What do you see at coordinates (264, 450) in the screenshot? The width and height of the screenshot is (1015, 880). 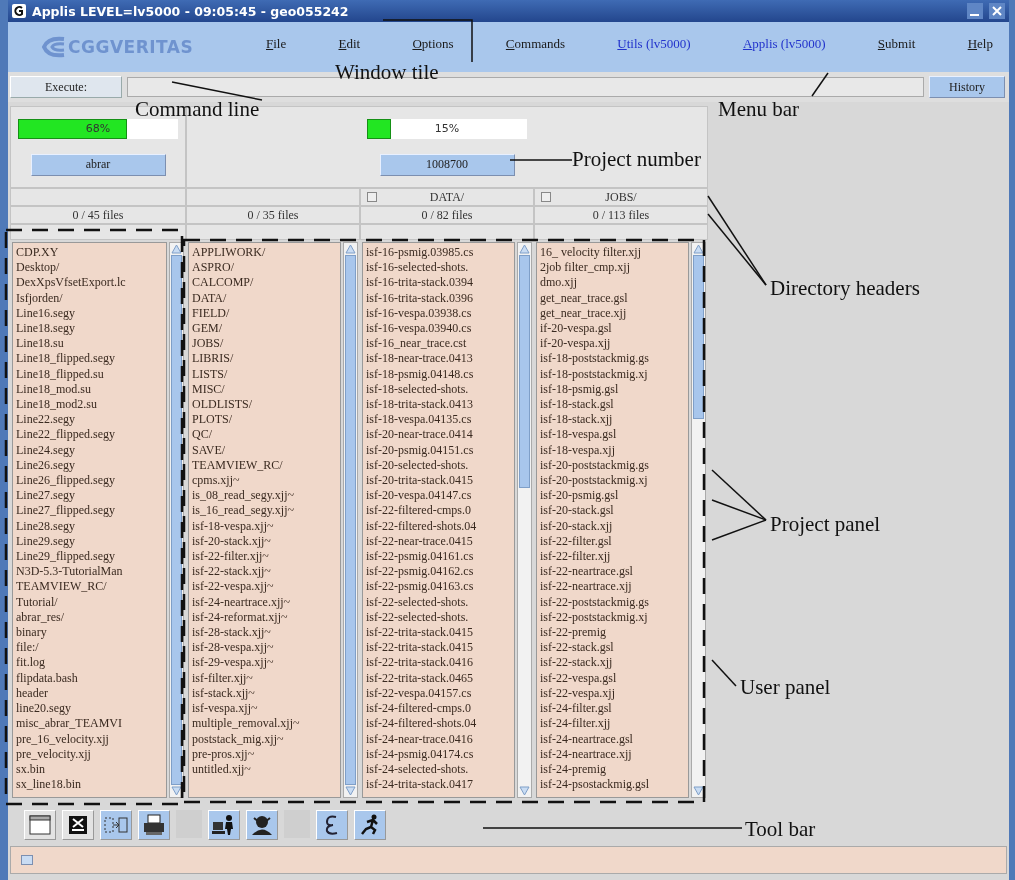 I see `file-item: SAVE/` at bounding box center [264, 450].